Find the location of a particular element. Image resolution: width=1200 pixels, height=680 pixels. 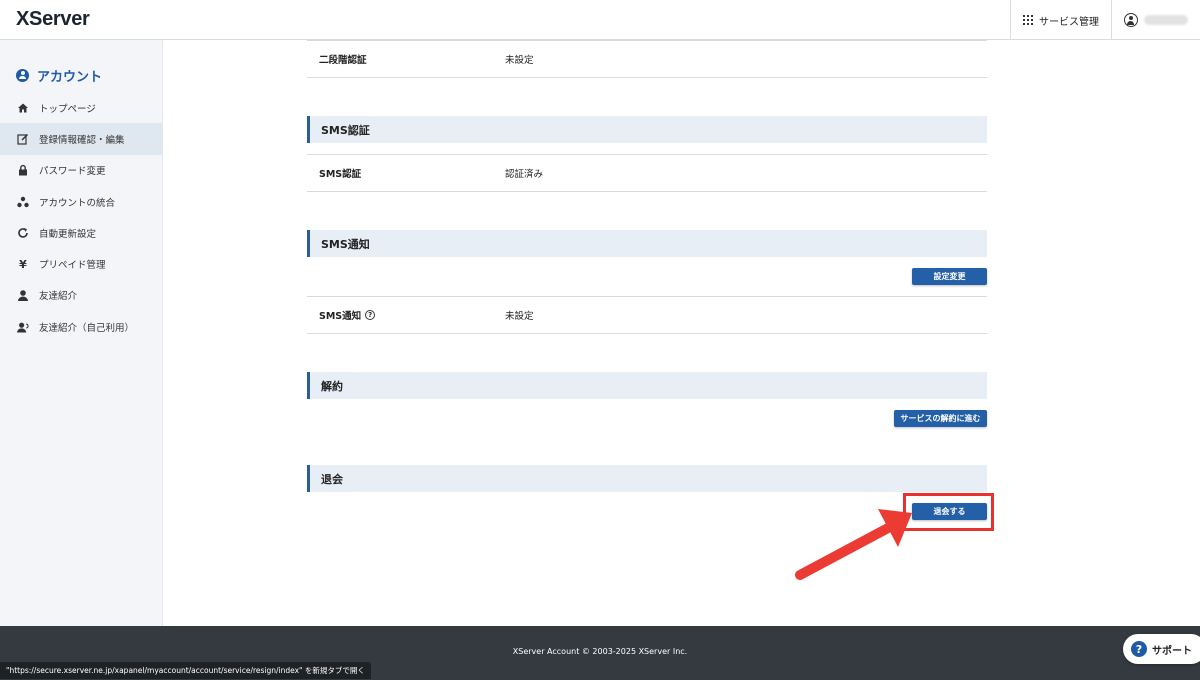

sms-notify-row: SMS通知 ? 未設定 is located at coordinates (647, 315).